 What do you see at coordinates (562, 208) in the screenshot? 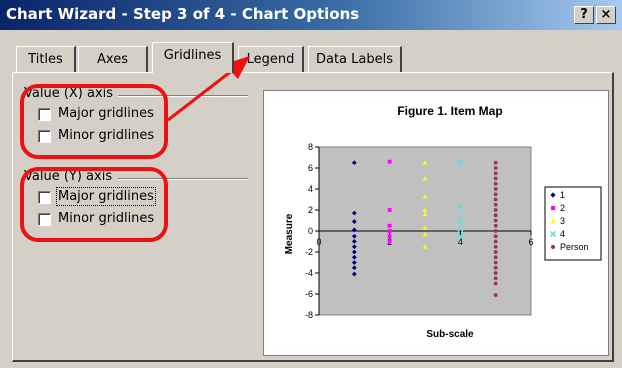
I see `legend-label: 2` at bounding box center [562, 208].